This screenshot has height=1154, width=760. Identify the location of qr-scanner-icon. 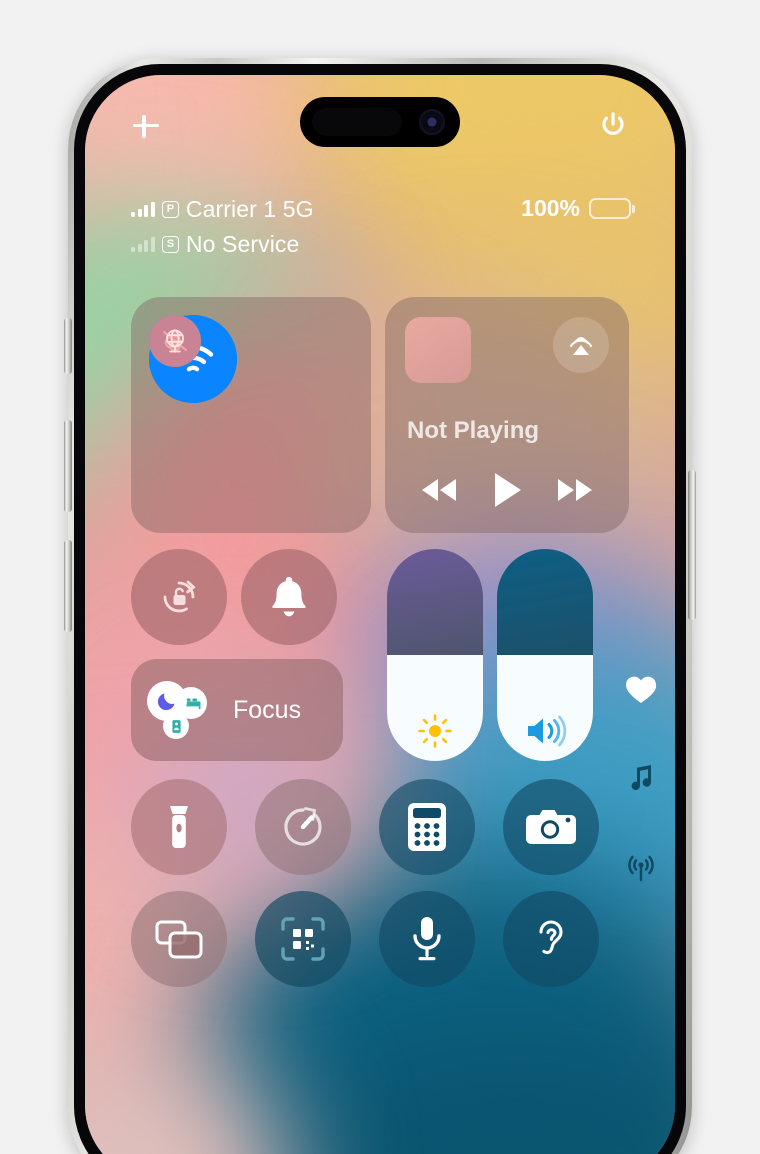
(303, 939).